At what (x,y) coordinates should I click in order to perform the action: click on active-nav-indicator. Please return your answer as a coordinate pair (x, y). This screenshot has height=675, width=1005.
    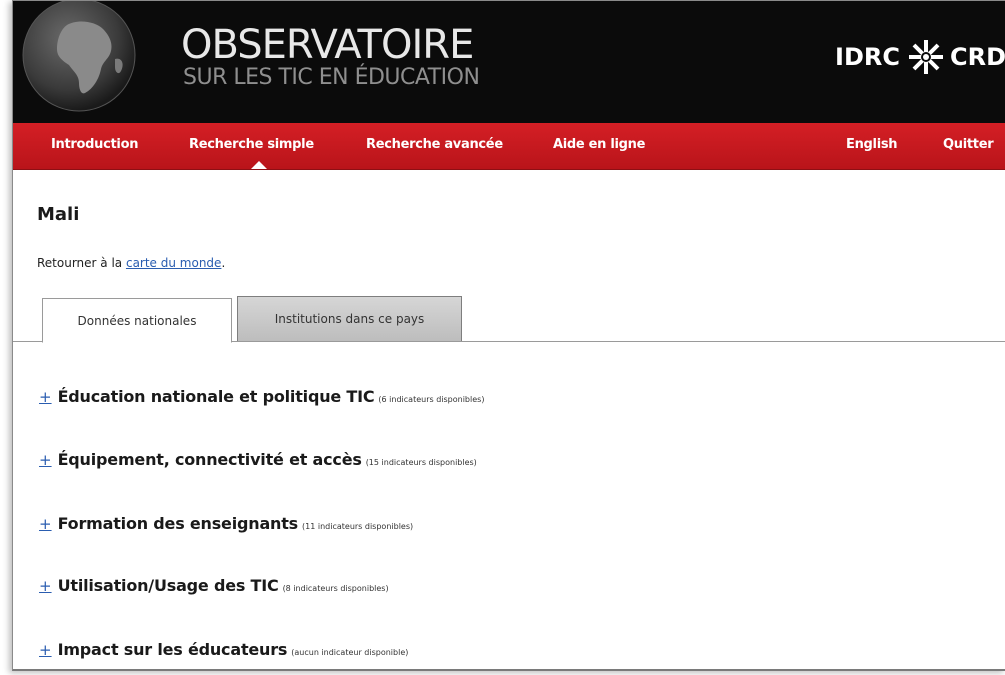
    Looking at the image, I should click on (259, 165).